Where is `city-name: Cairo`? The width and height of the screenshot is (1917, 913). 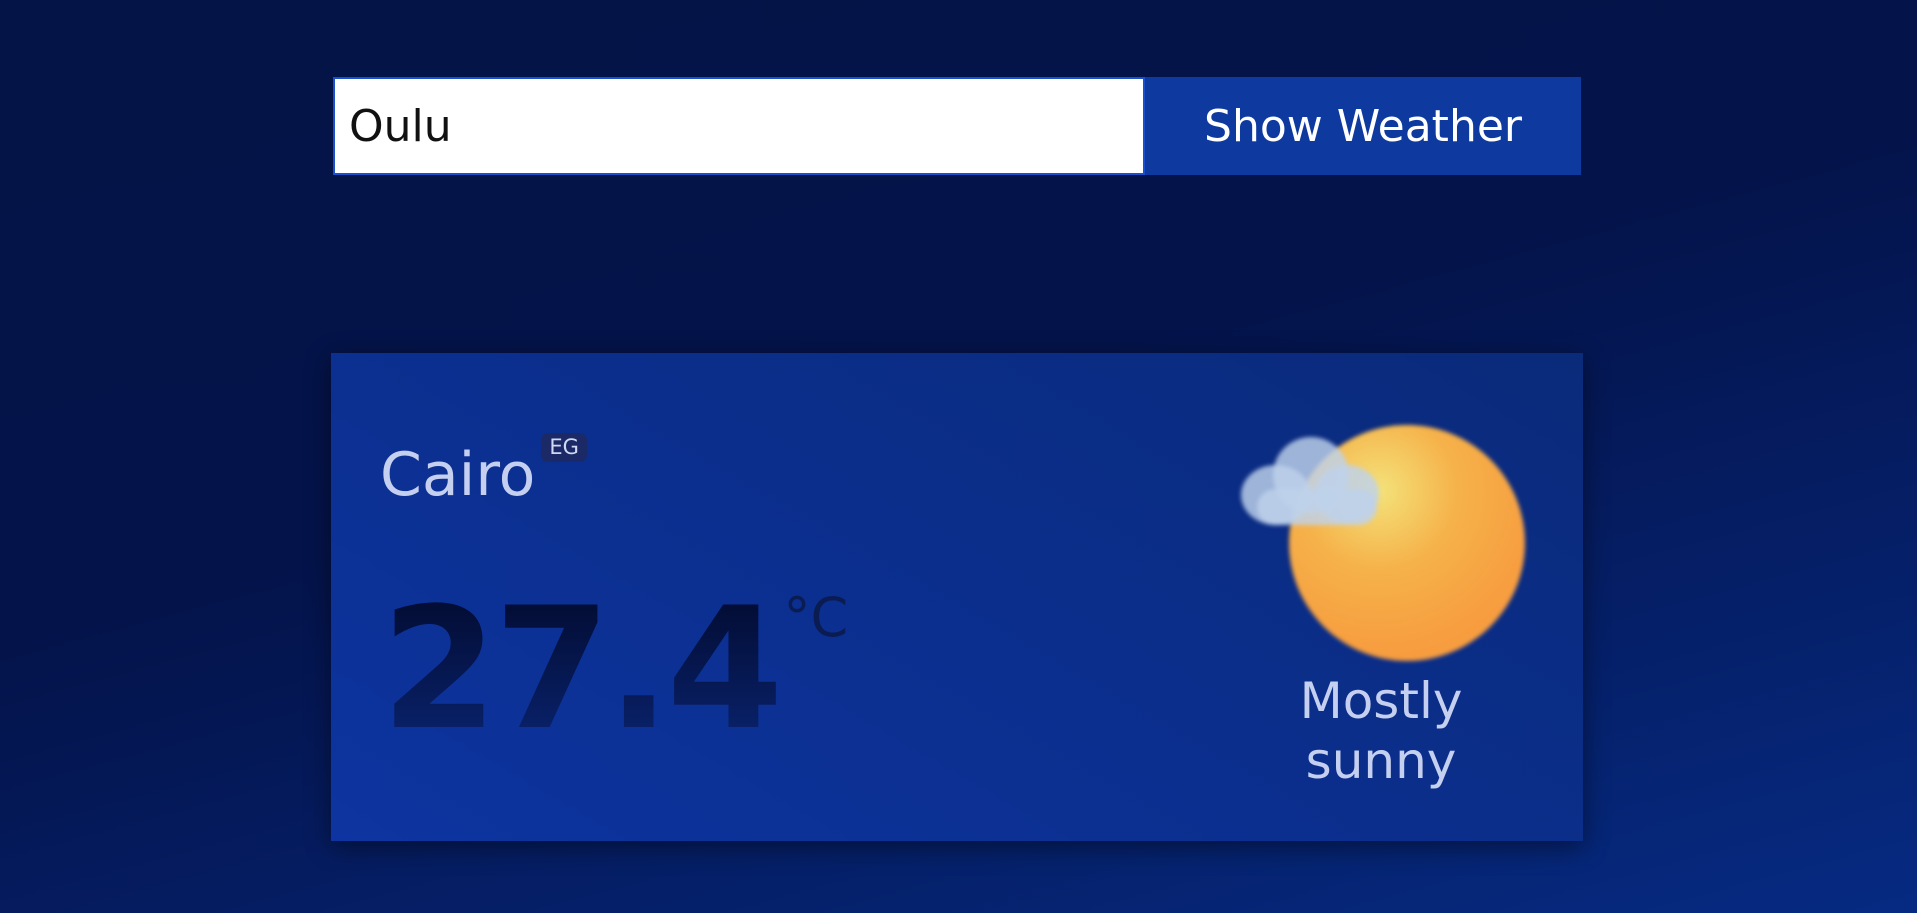
city-name: Cairo is located at coordinates (458, 475).